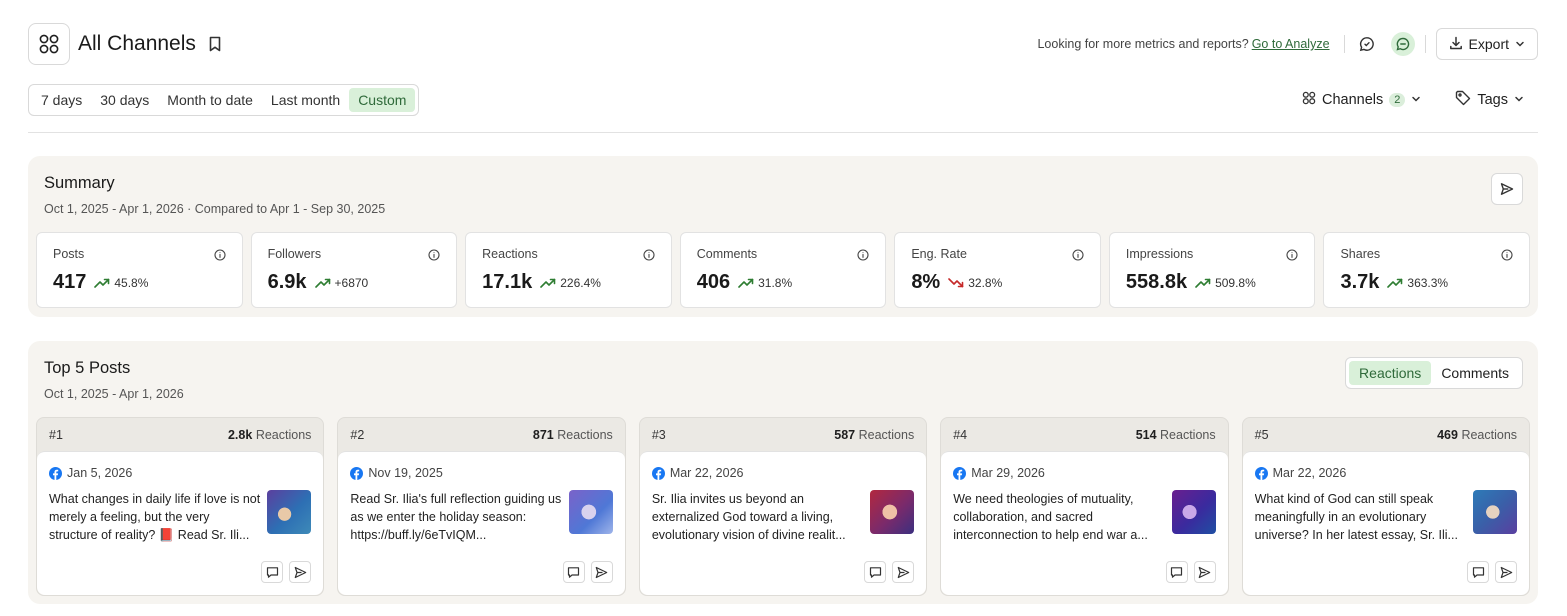  I want to click on metric-change: +6870, so click(351, 282).